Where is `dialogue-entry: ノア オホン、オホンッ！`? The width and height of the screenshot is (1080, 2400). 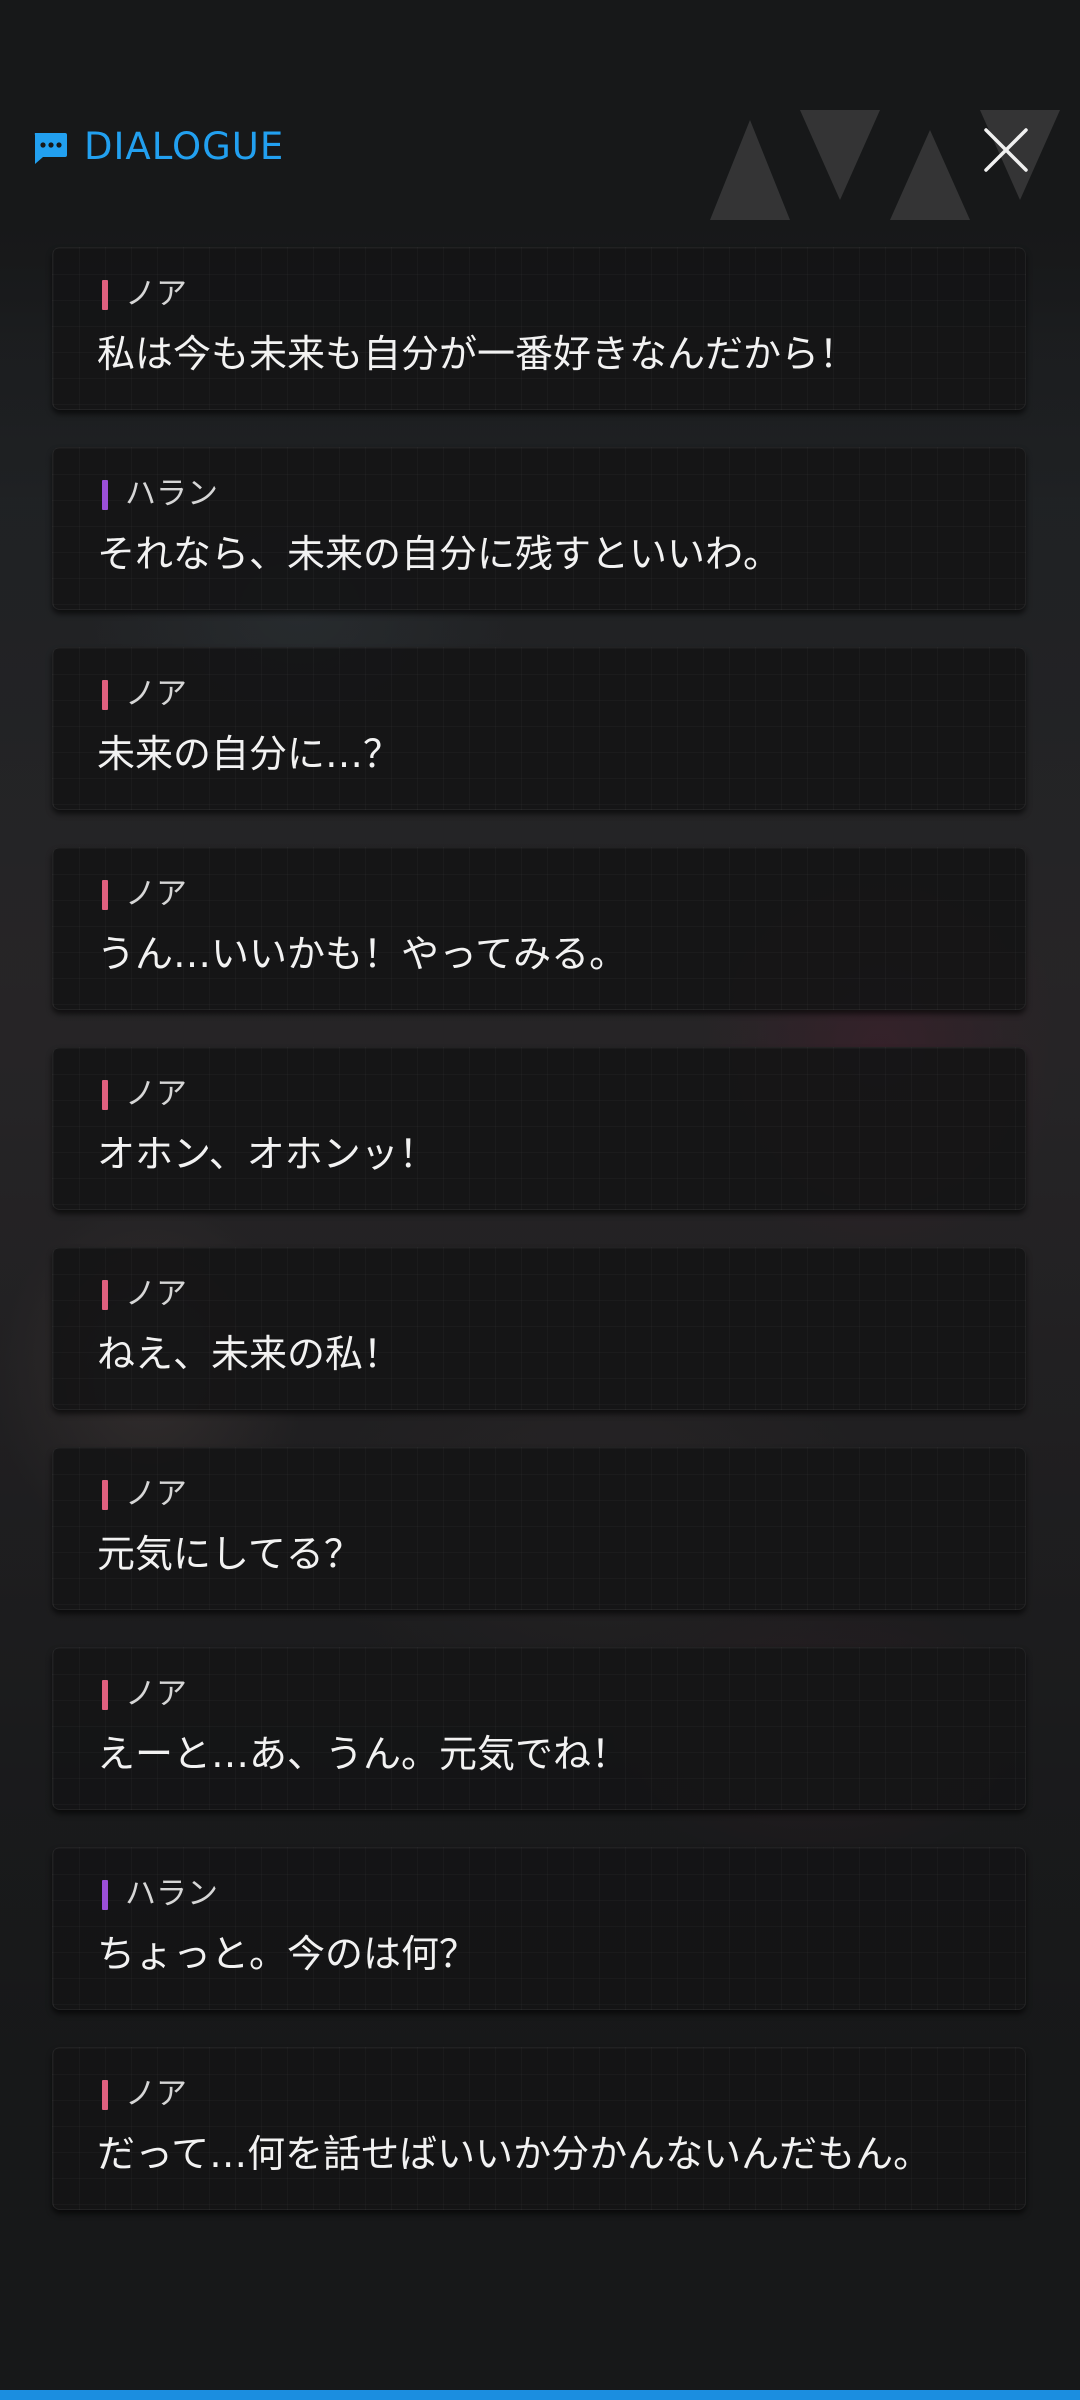 dialogue-entry: ノア オホン、オホンッ！ is located at coordinates (539, 1128).